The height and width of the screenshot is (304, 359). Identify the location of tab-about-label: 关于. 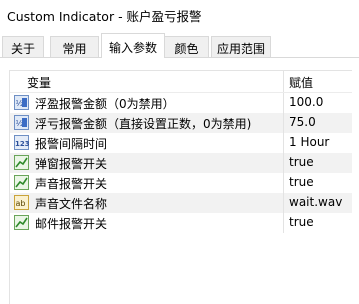
(22, 49).